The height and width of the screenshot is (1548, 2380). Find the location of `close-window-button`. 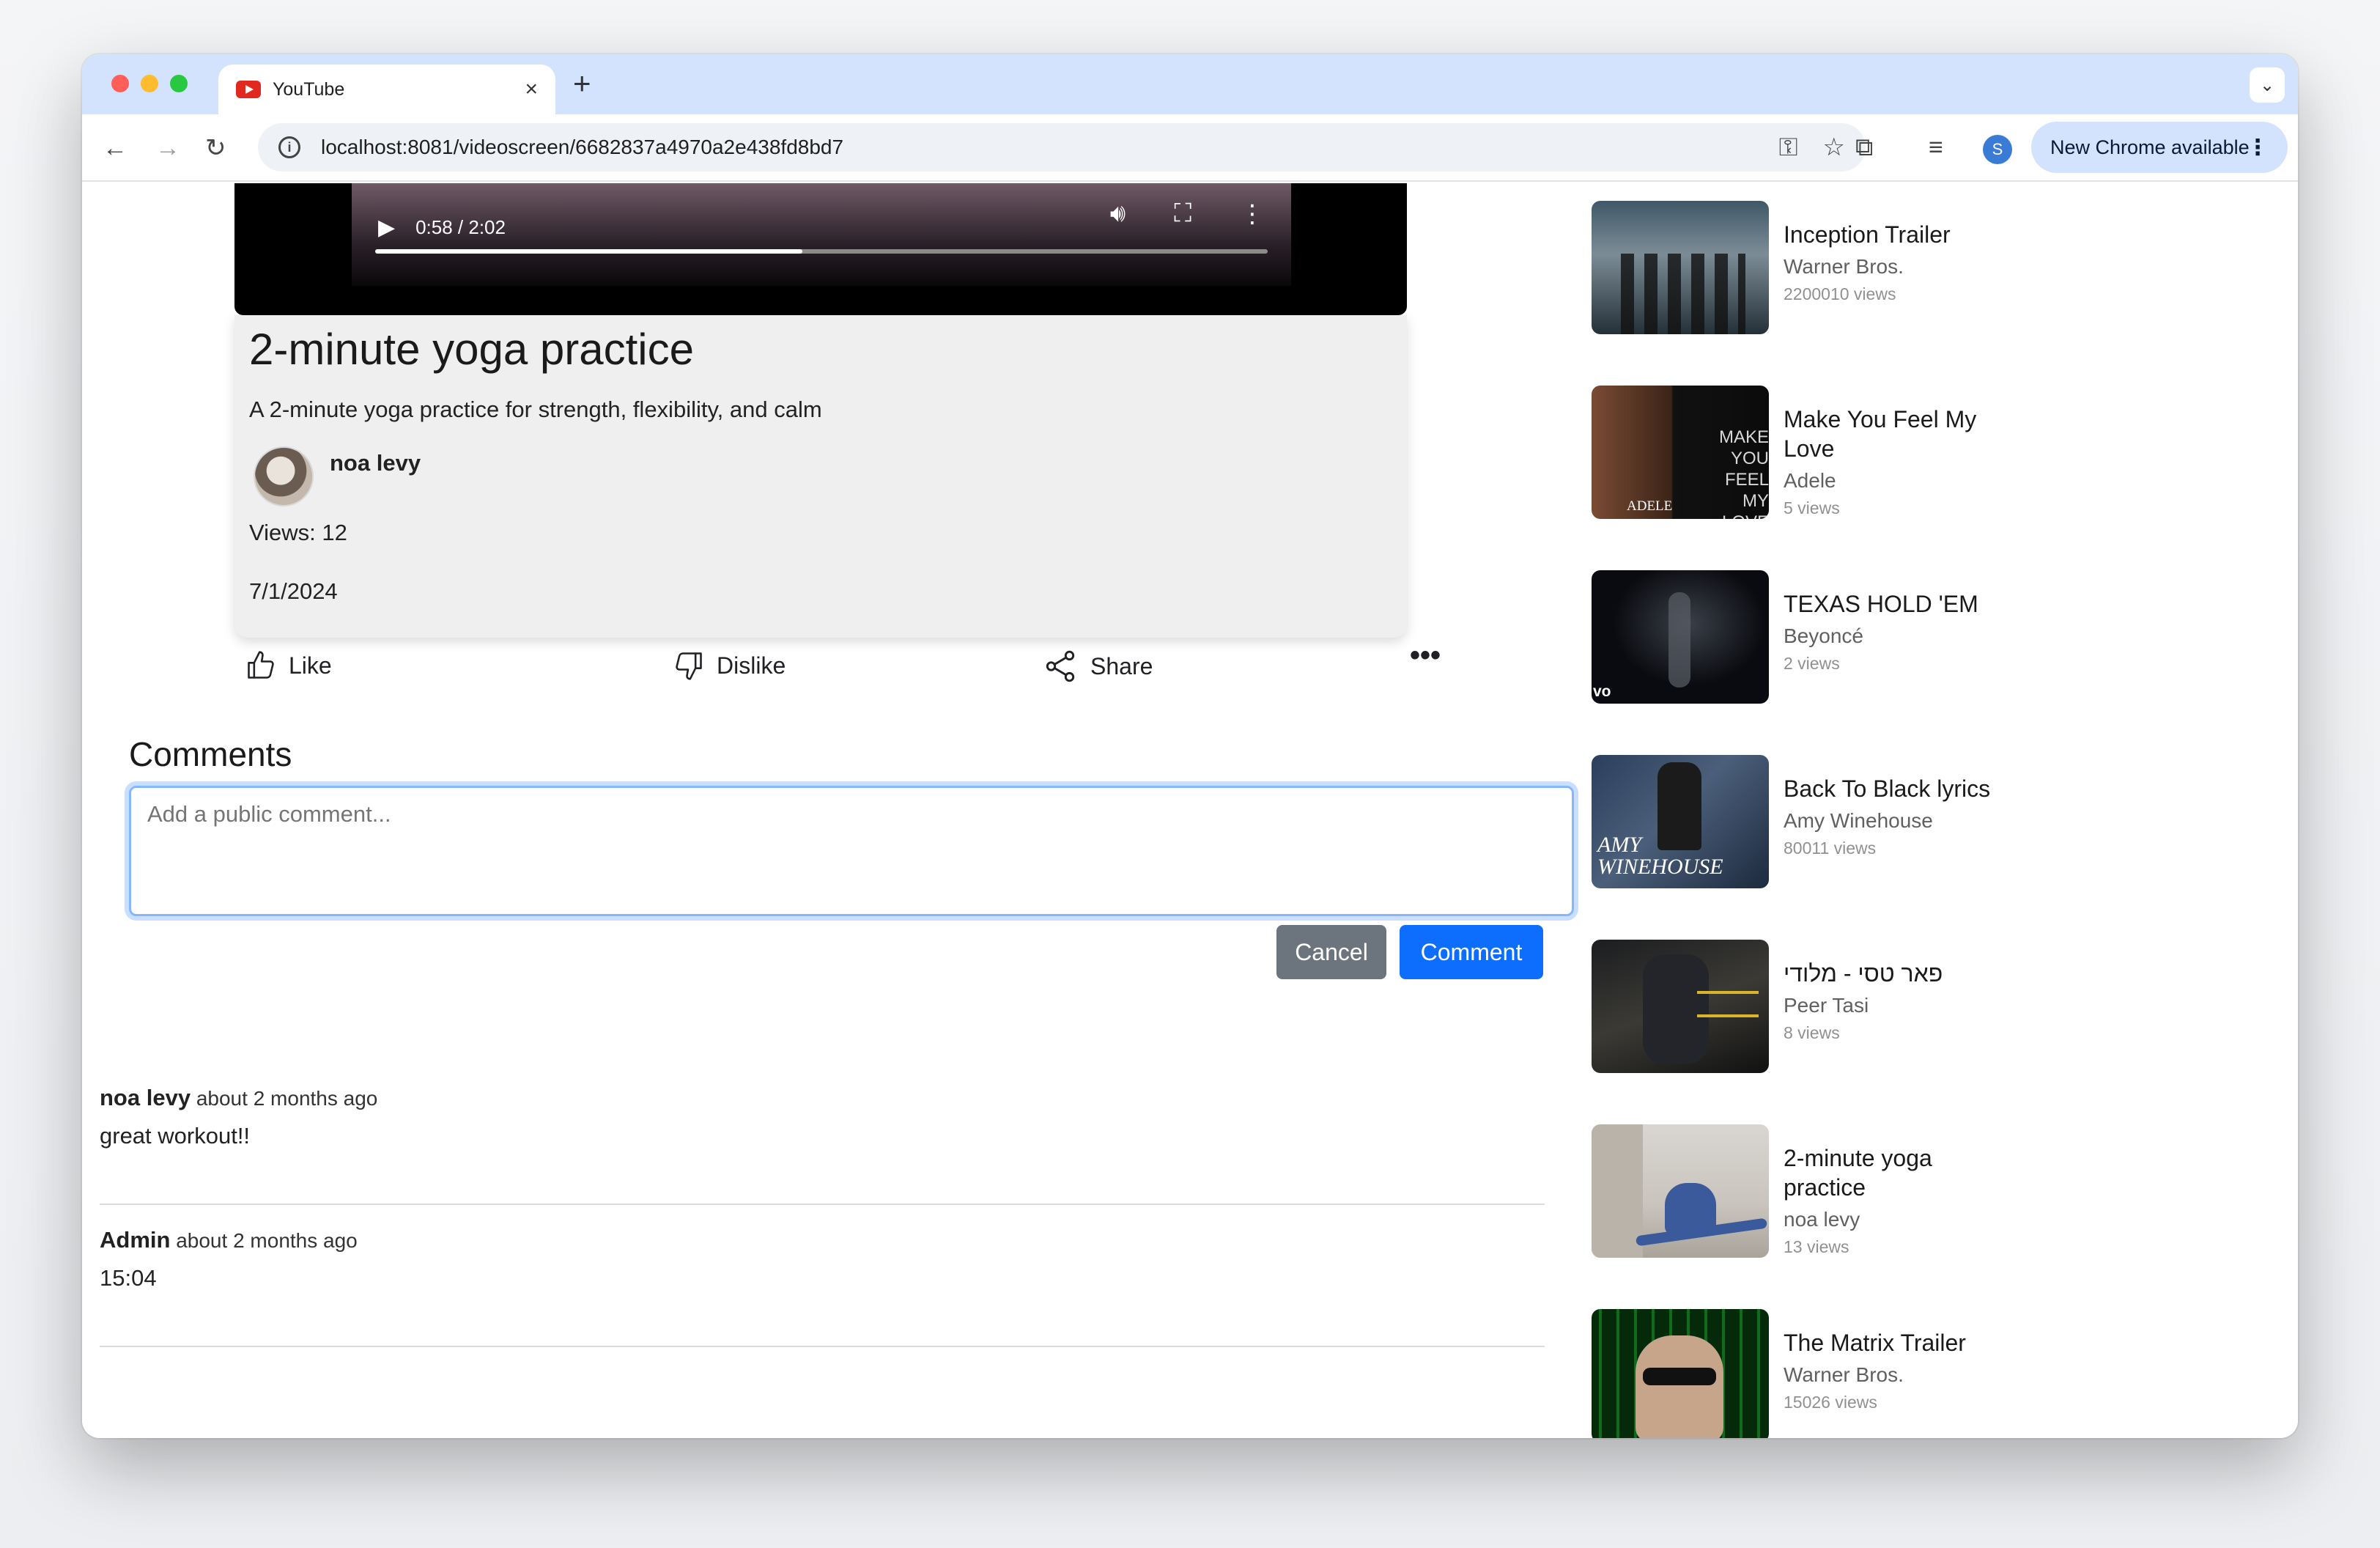

close-window-button is located at coordinates (120, 83).